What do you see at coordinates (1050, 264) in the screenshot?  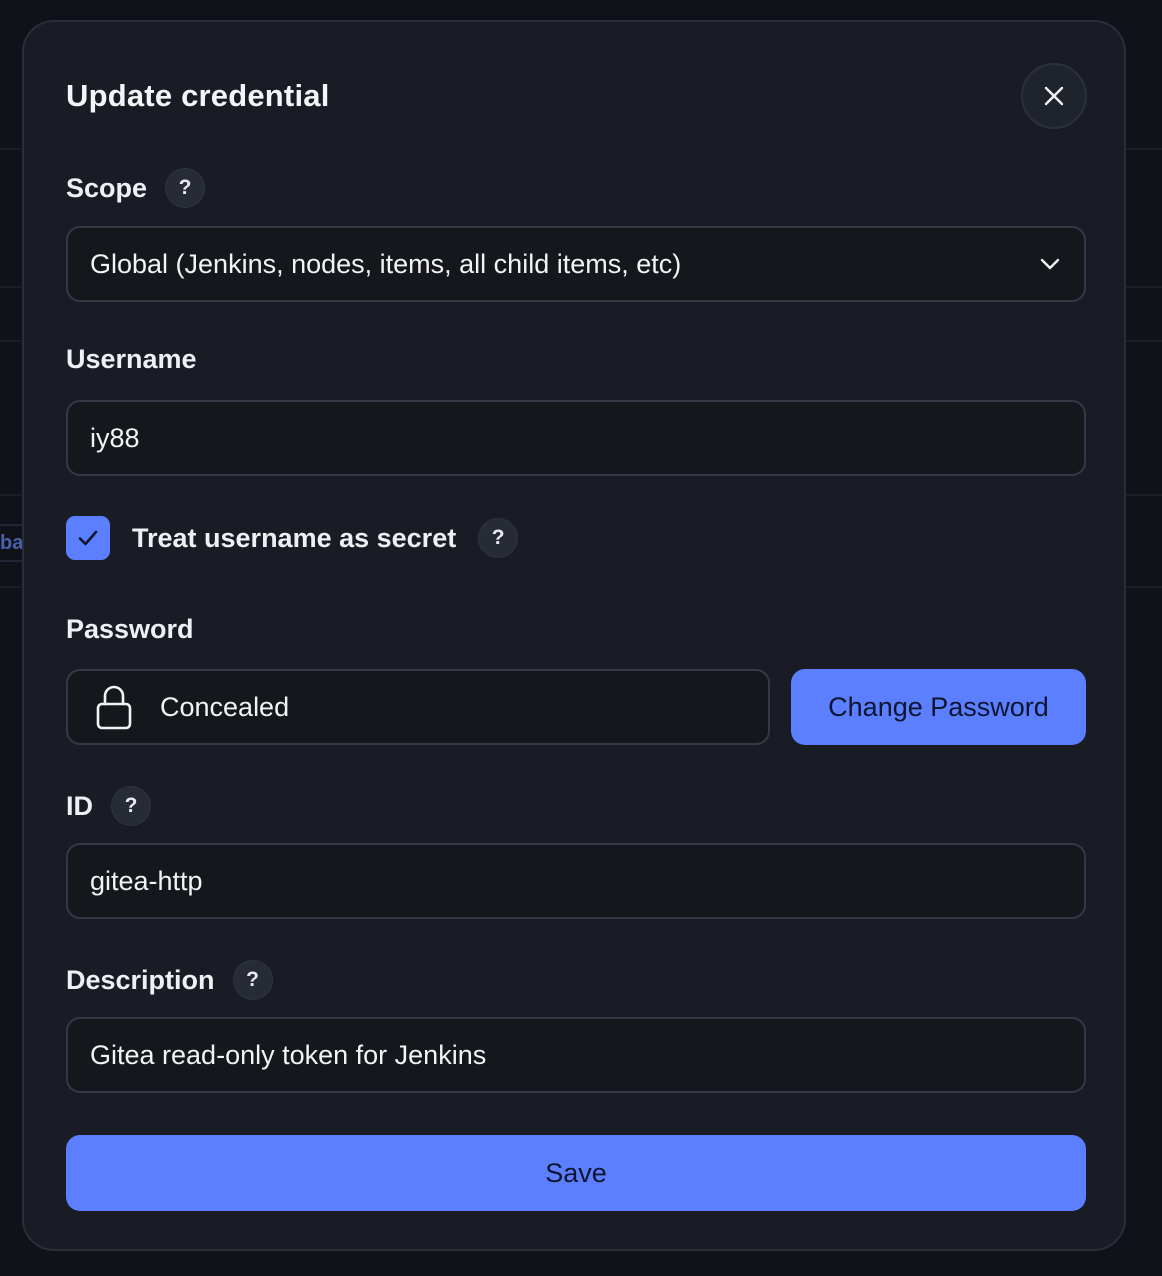 I see `chevron-down-icon` at bounding box center [1050, 264].